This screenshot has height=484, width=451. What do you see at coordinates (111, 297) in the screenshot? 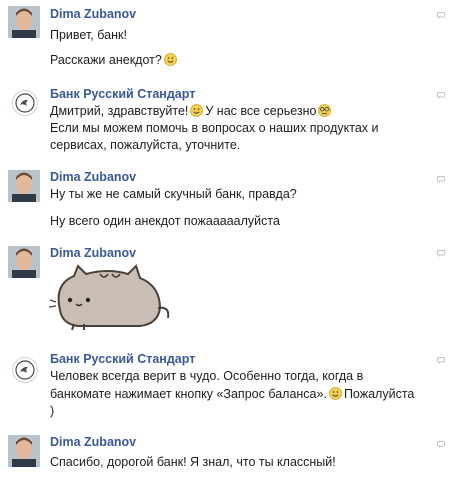
I see `pusheen-cat-sticker` at bounding box center [111, 297].